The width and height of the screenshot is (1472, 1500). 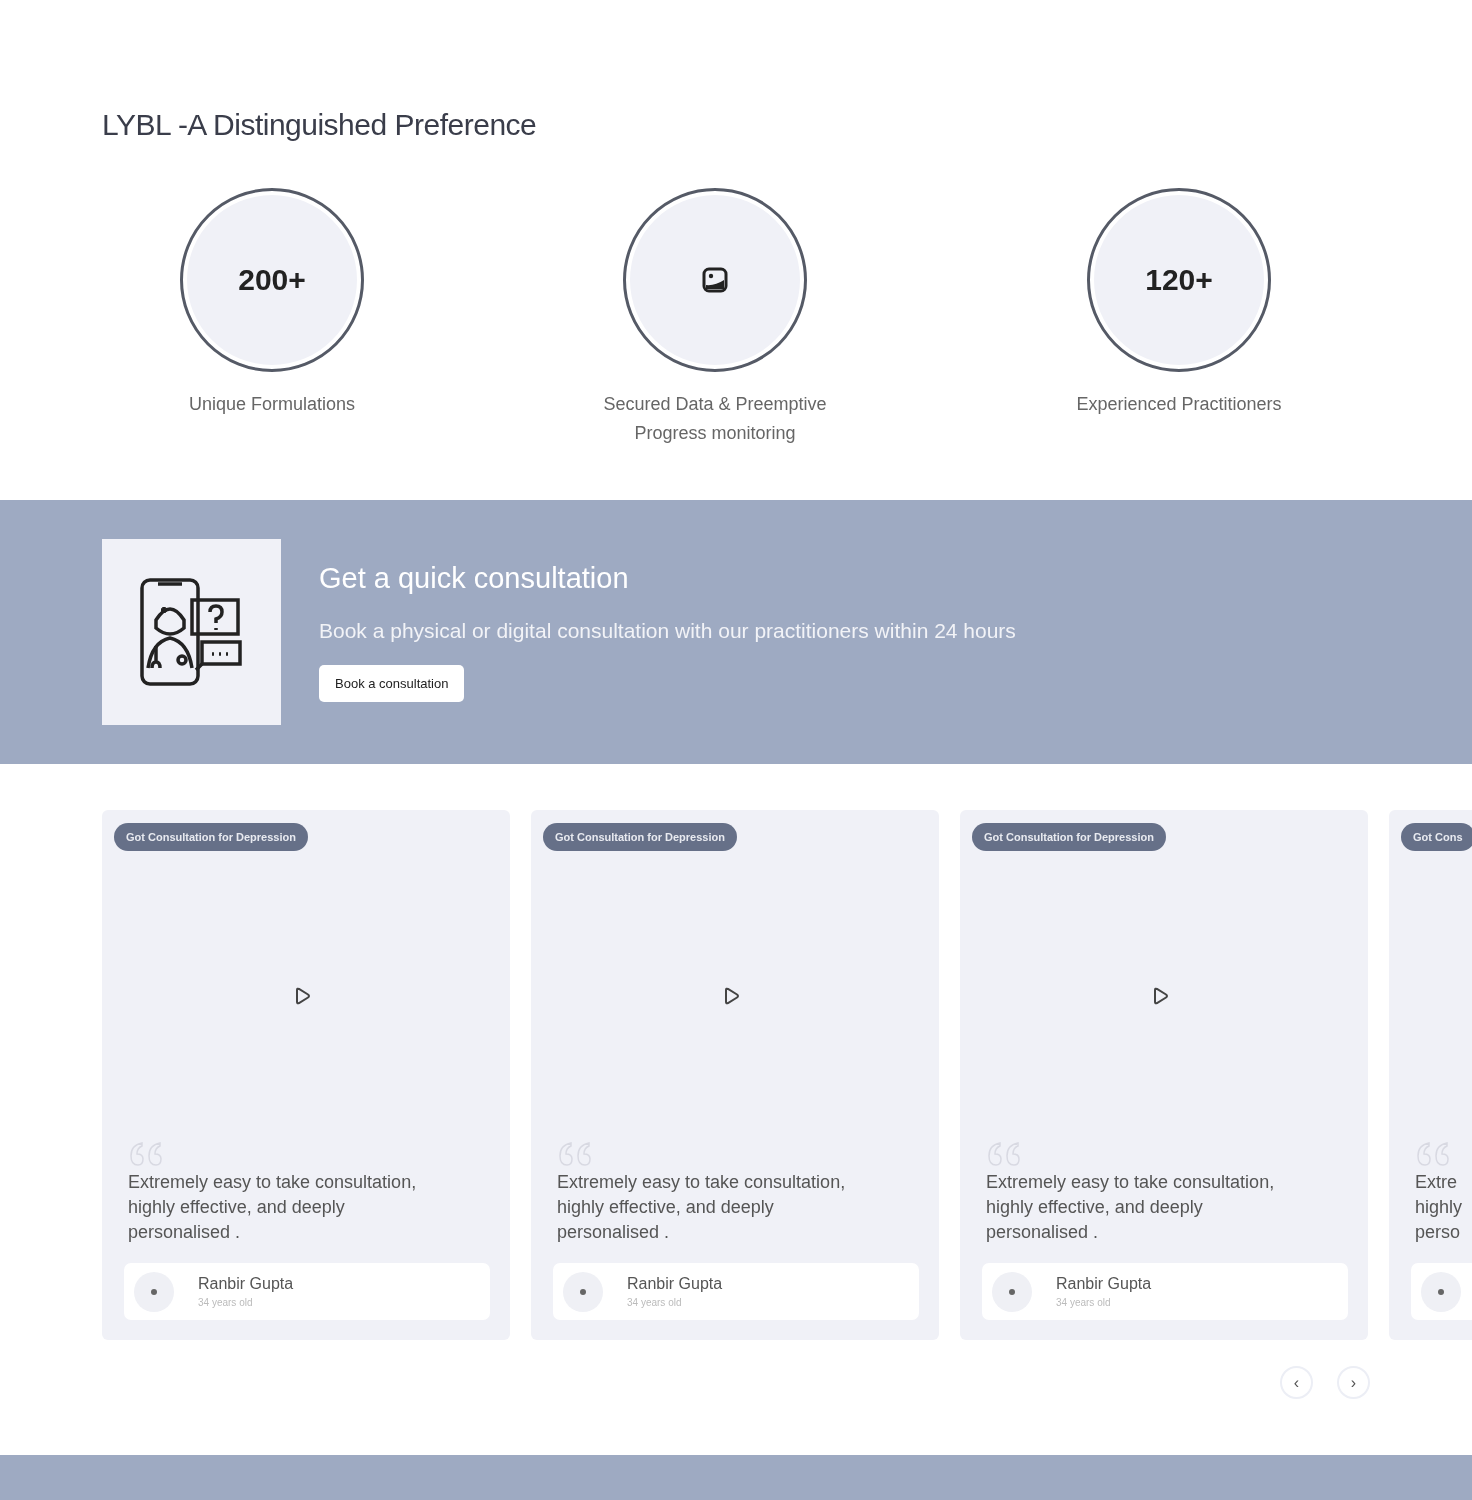 What do you see at coordinates (1179, 404) in the screenshot?
I see `stat-label: Experienced Practitioners` at bounding box center [1179, 404].